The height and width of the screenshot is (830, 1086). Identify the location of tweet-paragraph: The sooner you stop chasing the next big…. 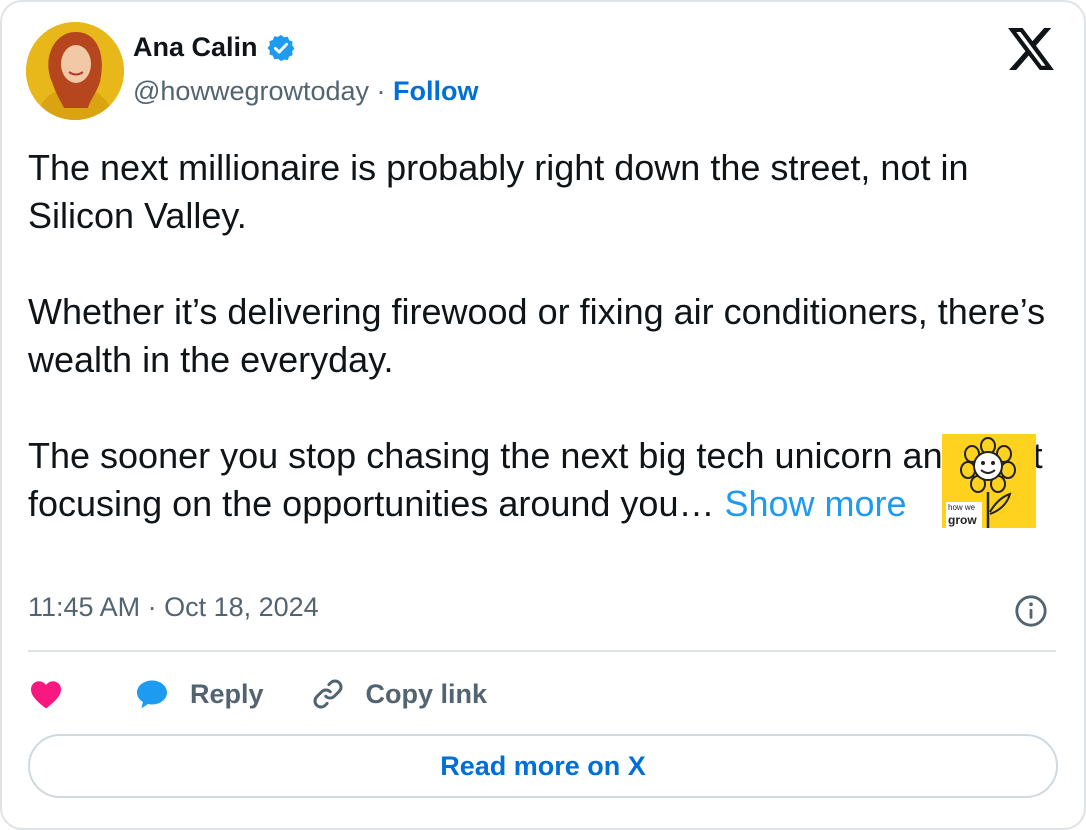
(548, 480).